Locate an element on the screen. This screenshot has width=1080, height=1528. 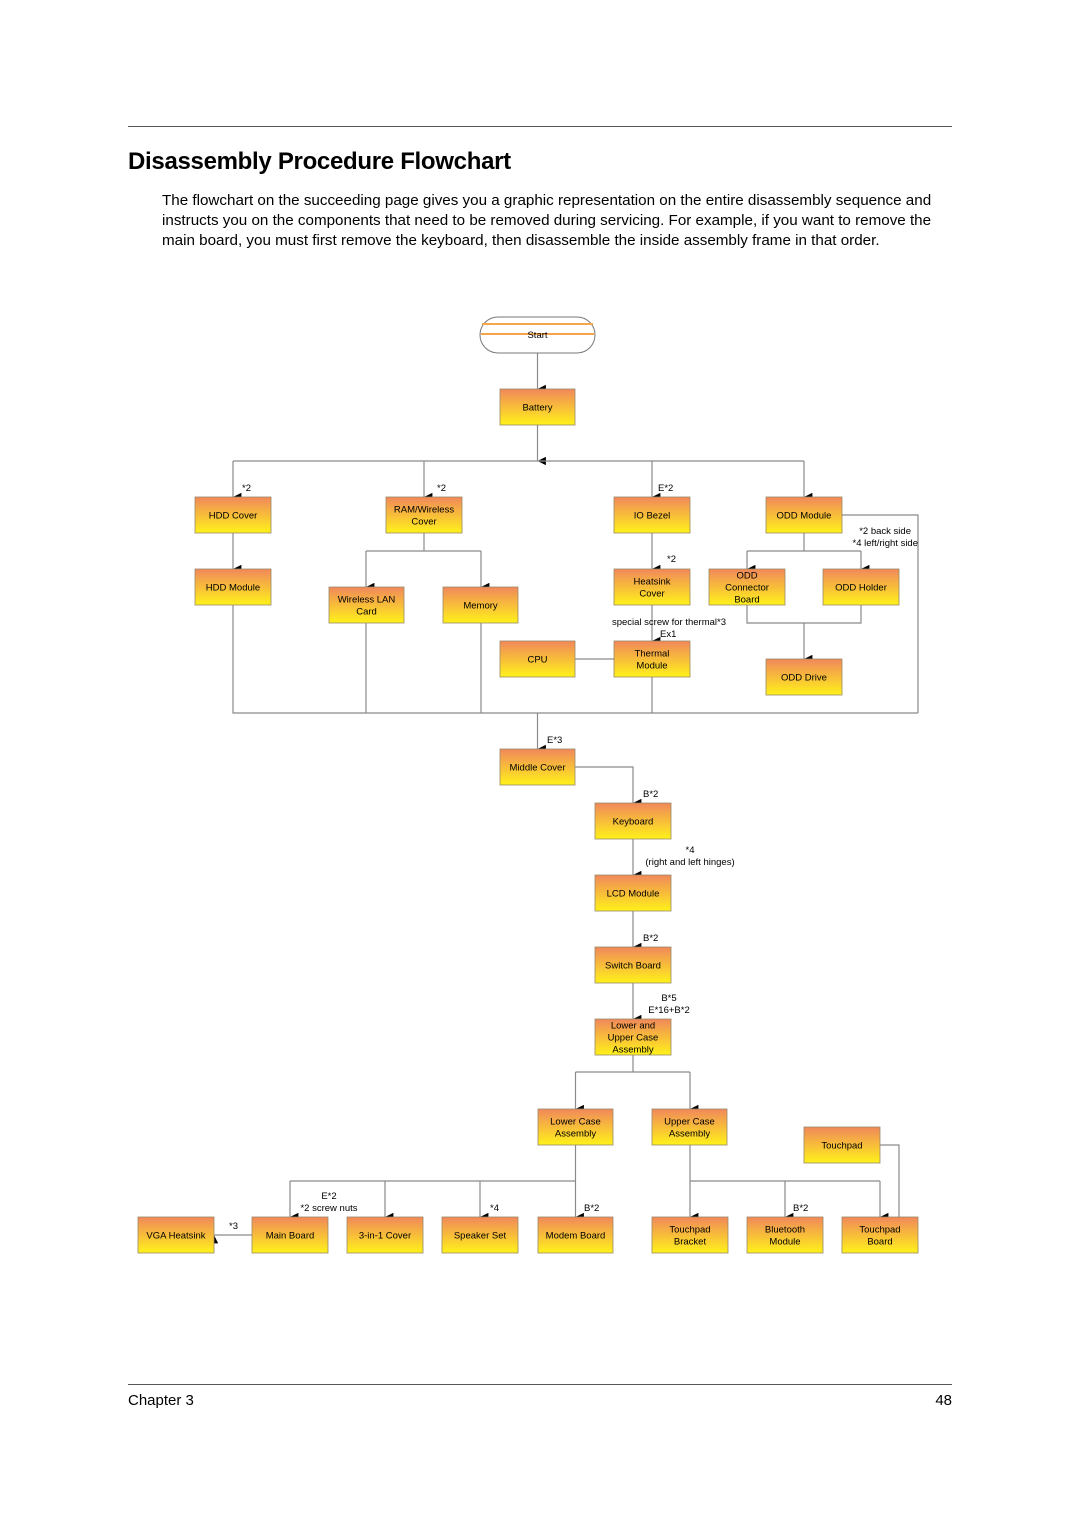
flow-box-speaker: Speaker Set is located at coordinates (480, 1235).